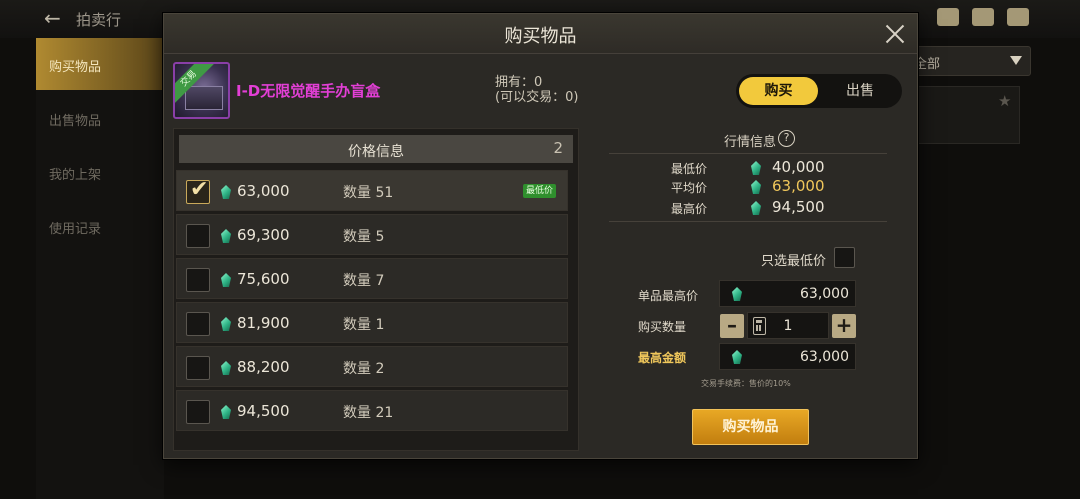  I want to click on sidebar-item-buy: 购买物品, so click(100, 64).